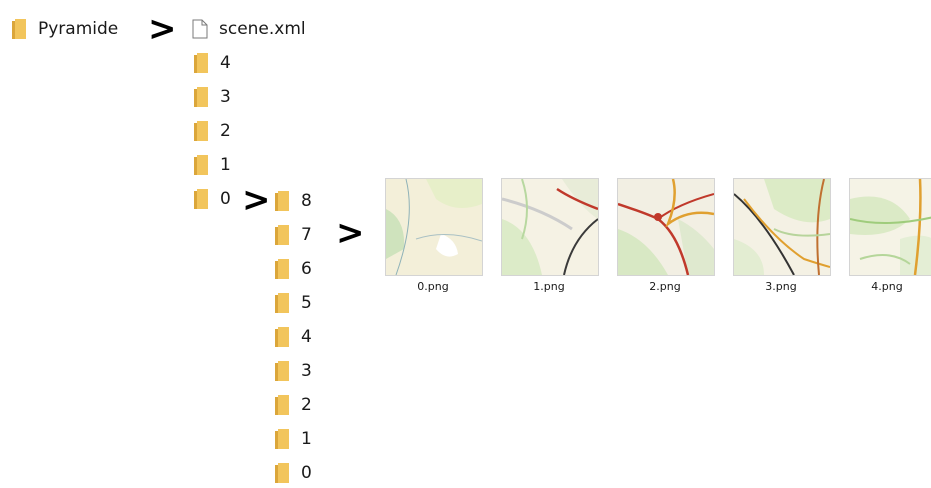 The height and width of the screenshot is (488, 931). I want to click on tile-label: 2.png, so click(665, 286).